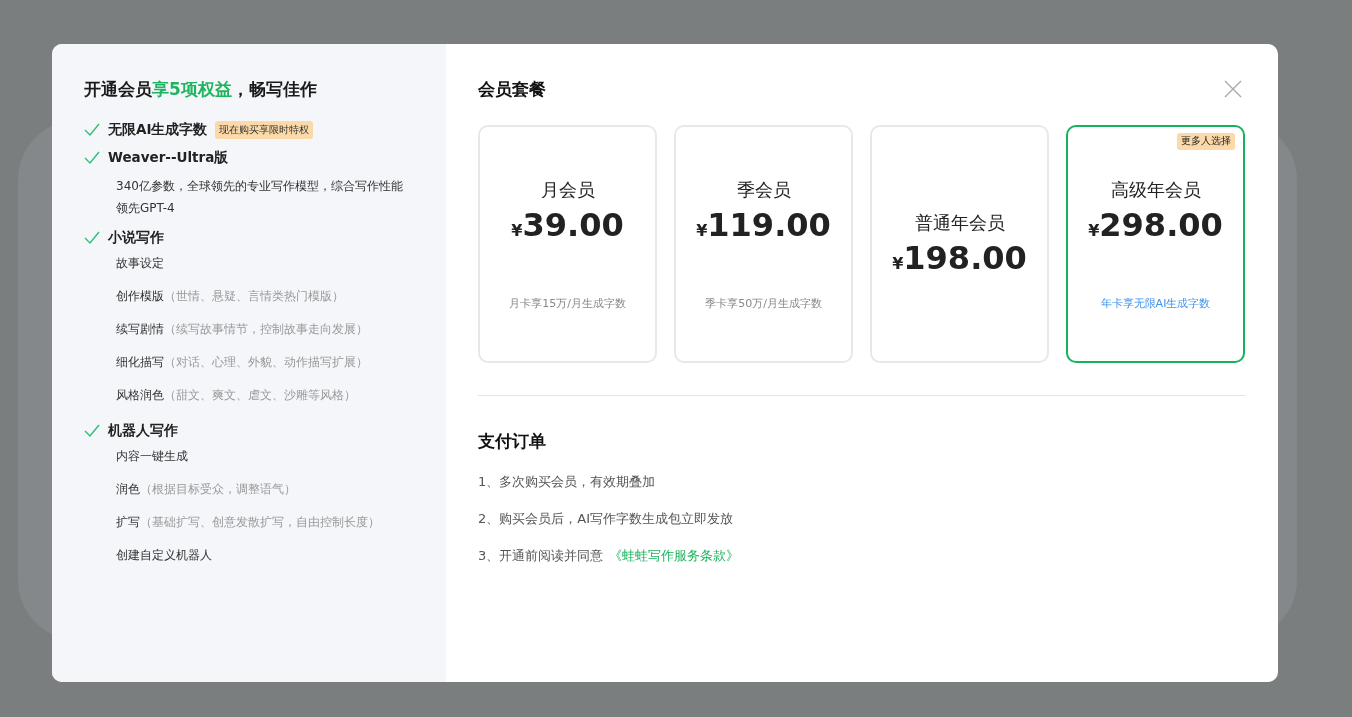  What do you see at coordinates (230, 296) in the screenshot?
I see `feature-text: 创作模版（世情、悬疑、言情类热门模版）` at bounding box center [230, 296].